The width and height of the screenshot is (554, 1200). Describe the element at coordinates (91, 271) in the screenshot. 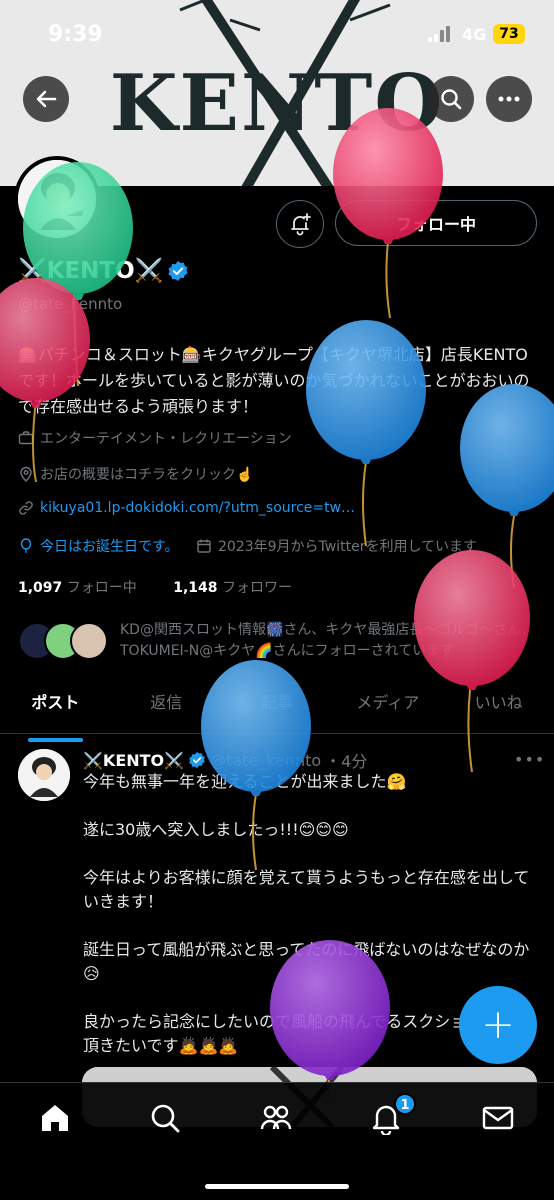

I see `profile-name: ⚔️KENTO⚔️` at that location.